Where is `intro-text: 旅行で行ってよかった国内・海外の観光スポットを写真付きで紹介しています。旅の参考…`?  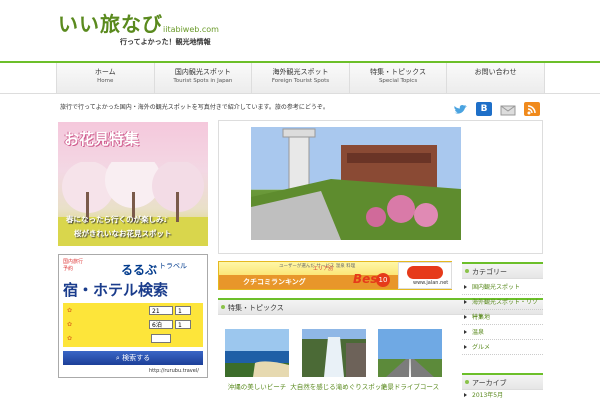 intro-text: 旅行で行ってよかった国内・海外の観光スポットを写真付きで紹介しています。旅の参考… is located at coordinates (194, 107).